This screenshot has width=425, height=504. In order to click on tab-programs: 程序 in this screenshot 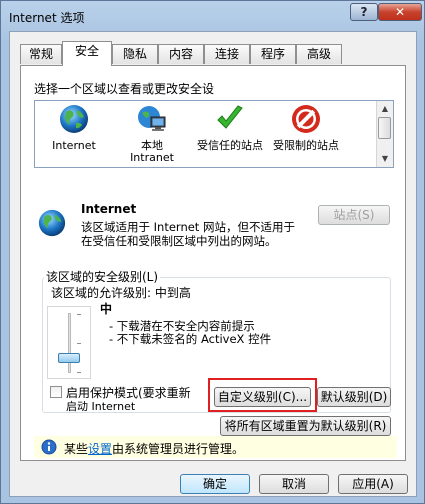, I will do `click(273, 54)`.